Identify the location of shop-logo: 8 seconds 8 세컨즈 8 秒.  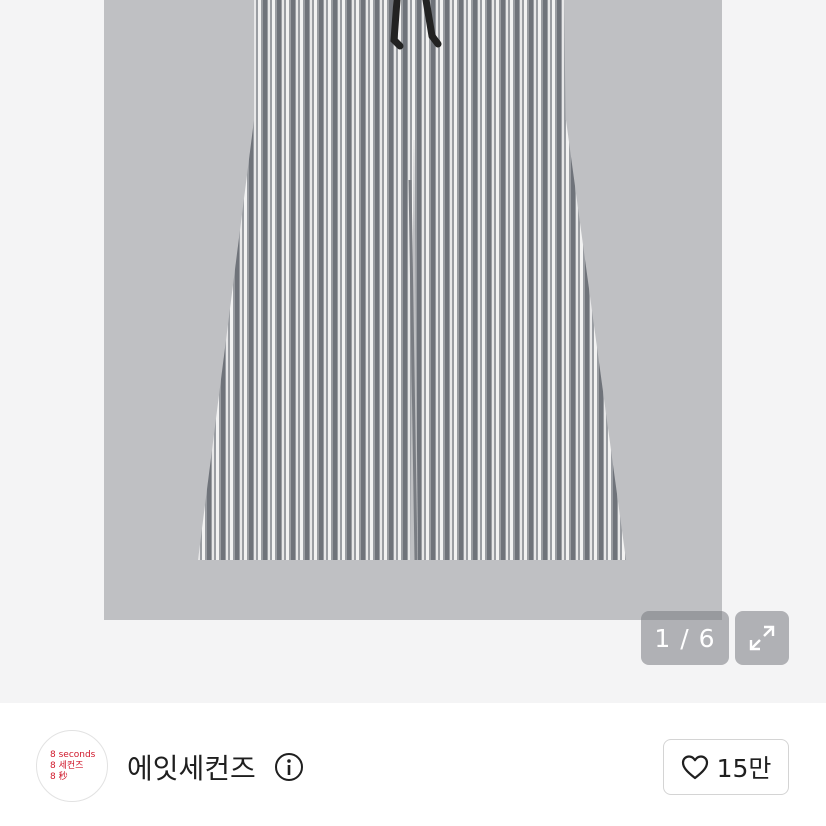
(72, 766).